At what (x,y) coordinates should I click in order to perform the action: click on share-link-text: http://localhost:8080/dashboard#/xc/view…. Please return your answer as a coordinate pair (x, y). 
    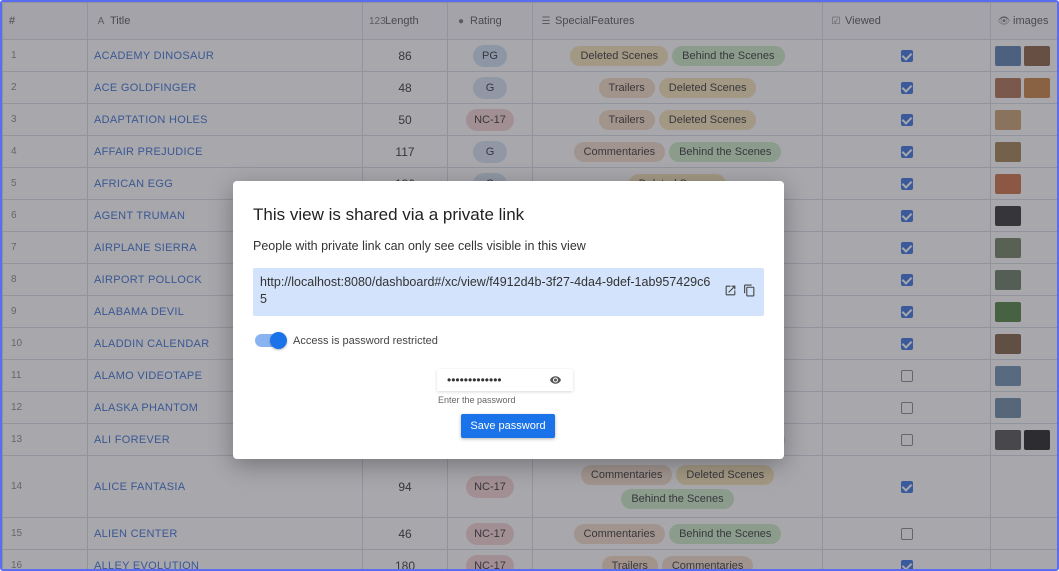
    Looking at the image, I should click on (485, 290).